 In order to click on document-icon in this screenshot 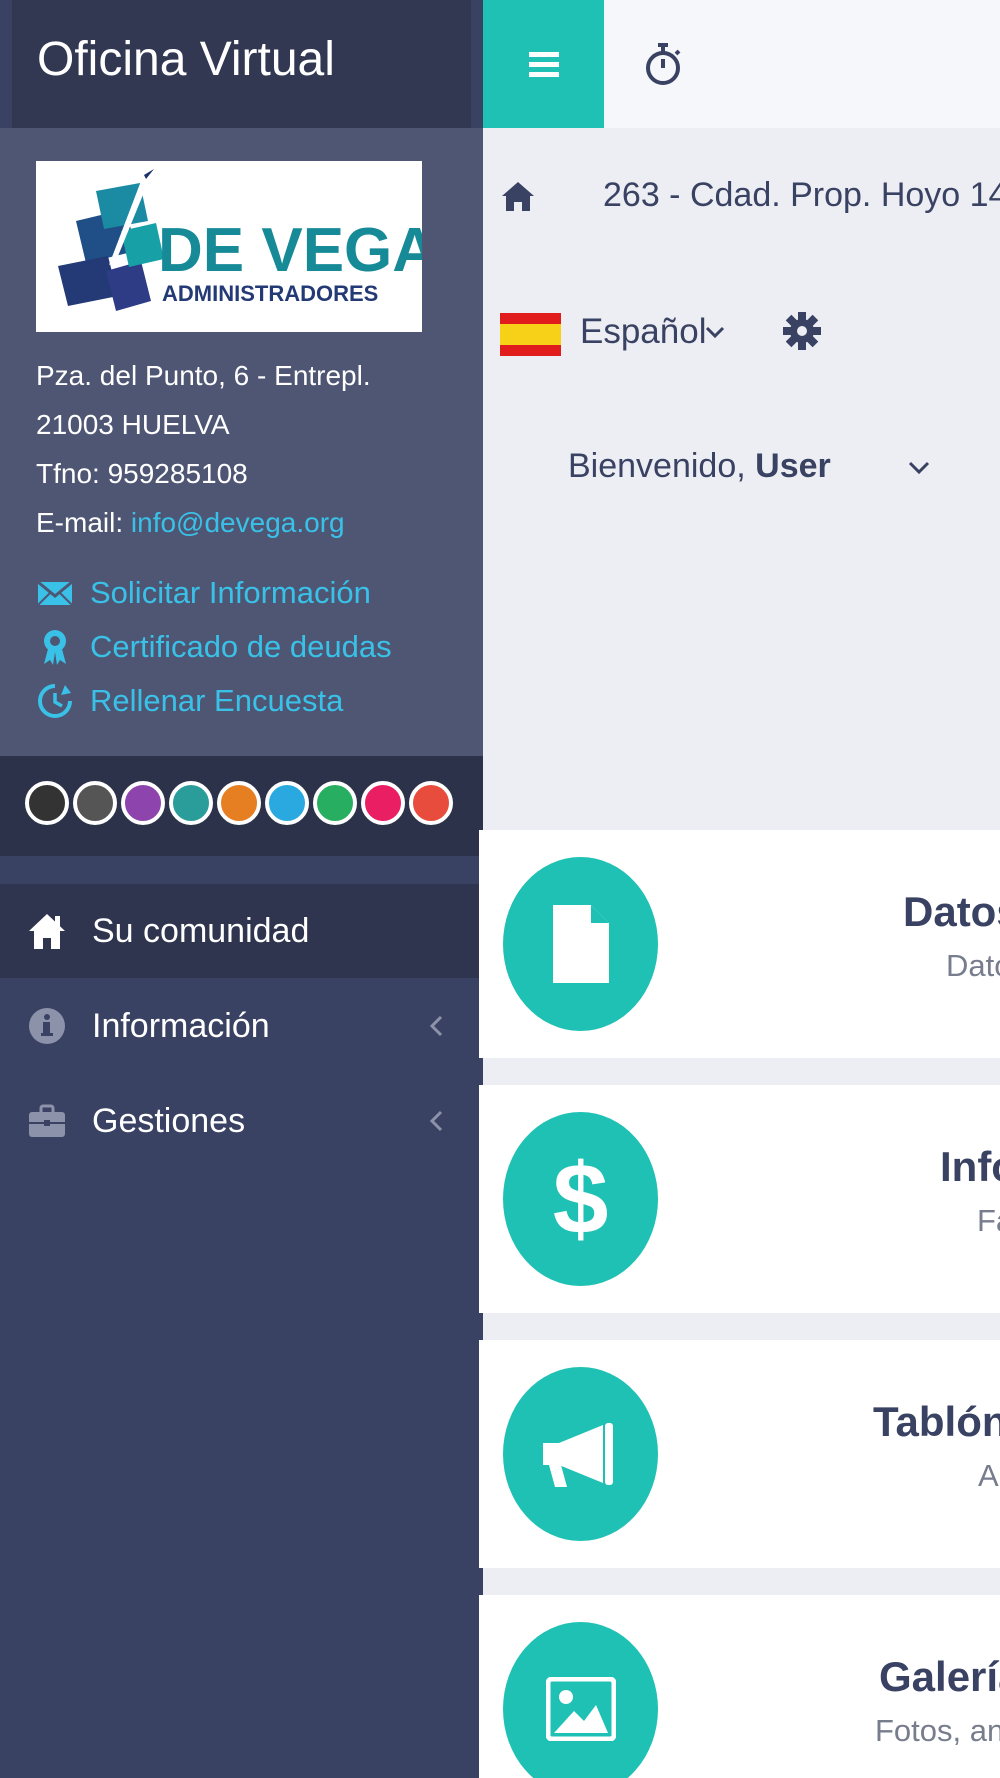, I will do `click(580, 944)`.